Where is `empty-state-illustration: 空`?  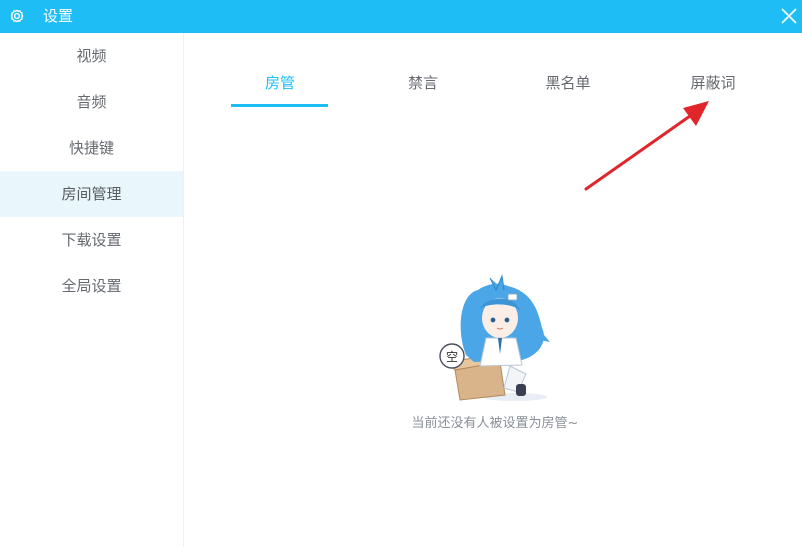
empty-state-illustration: 空 is located at coordinates (494, 337).